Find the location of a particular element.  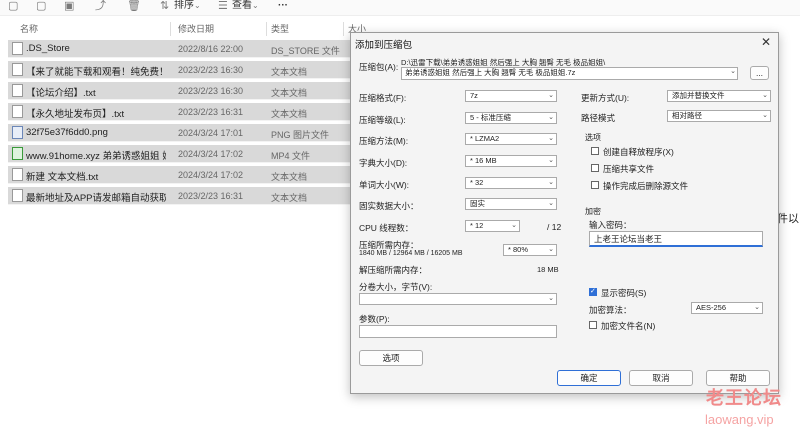

video-file-icon is located at coordinates (17, 153).